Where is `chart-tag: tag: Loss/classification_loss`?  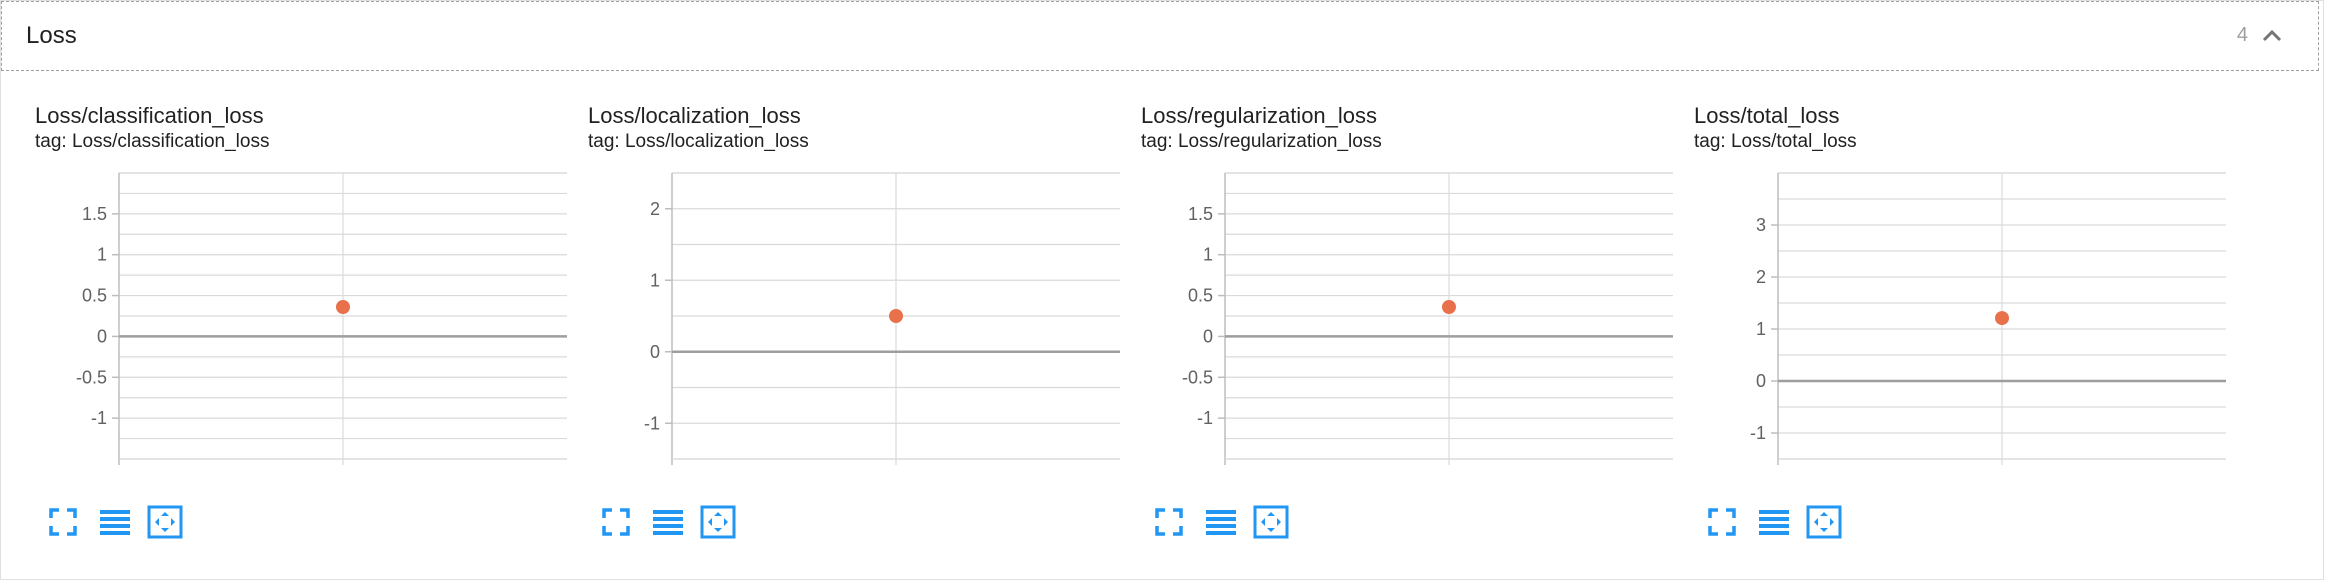 chart-tag: tag: Loss/classification_loss is located at coordinates (152, 141).